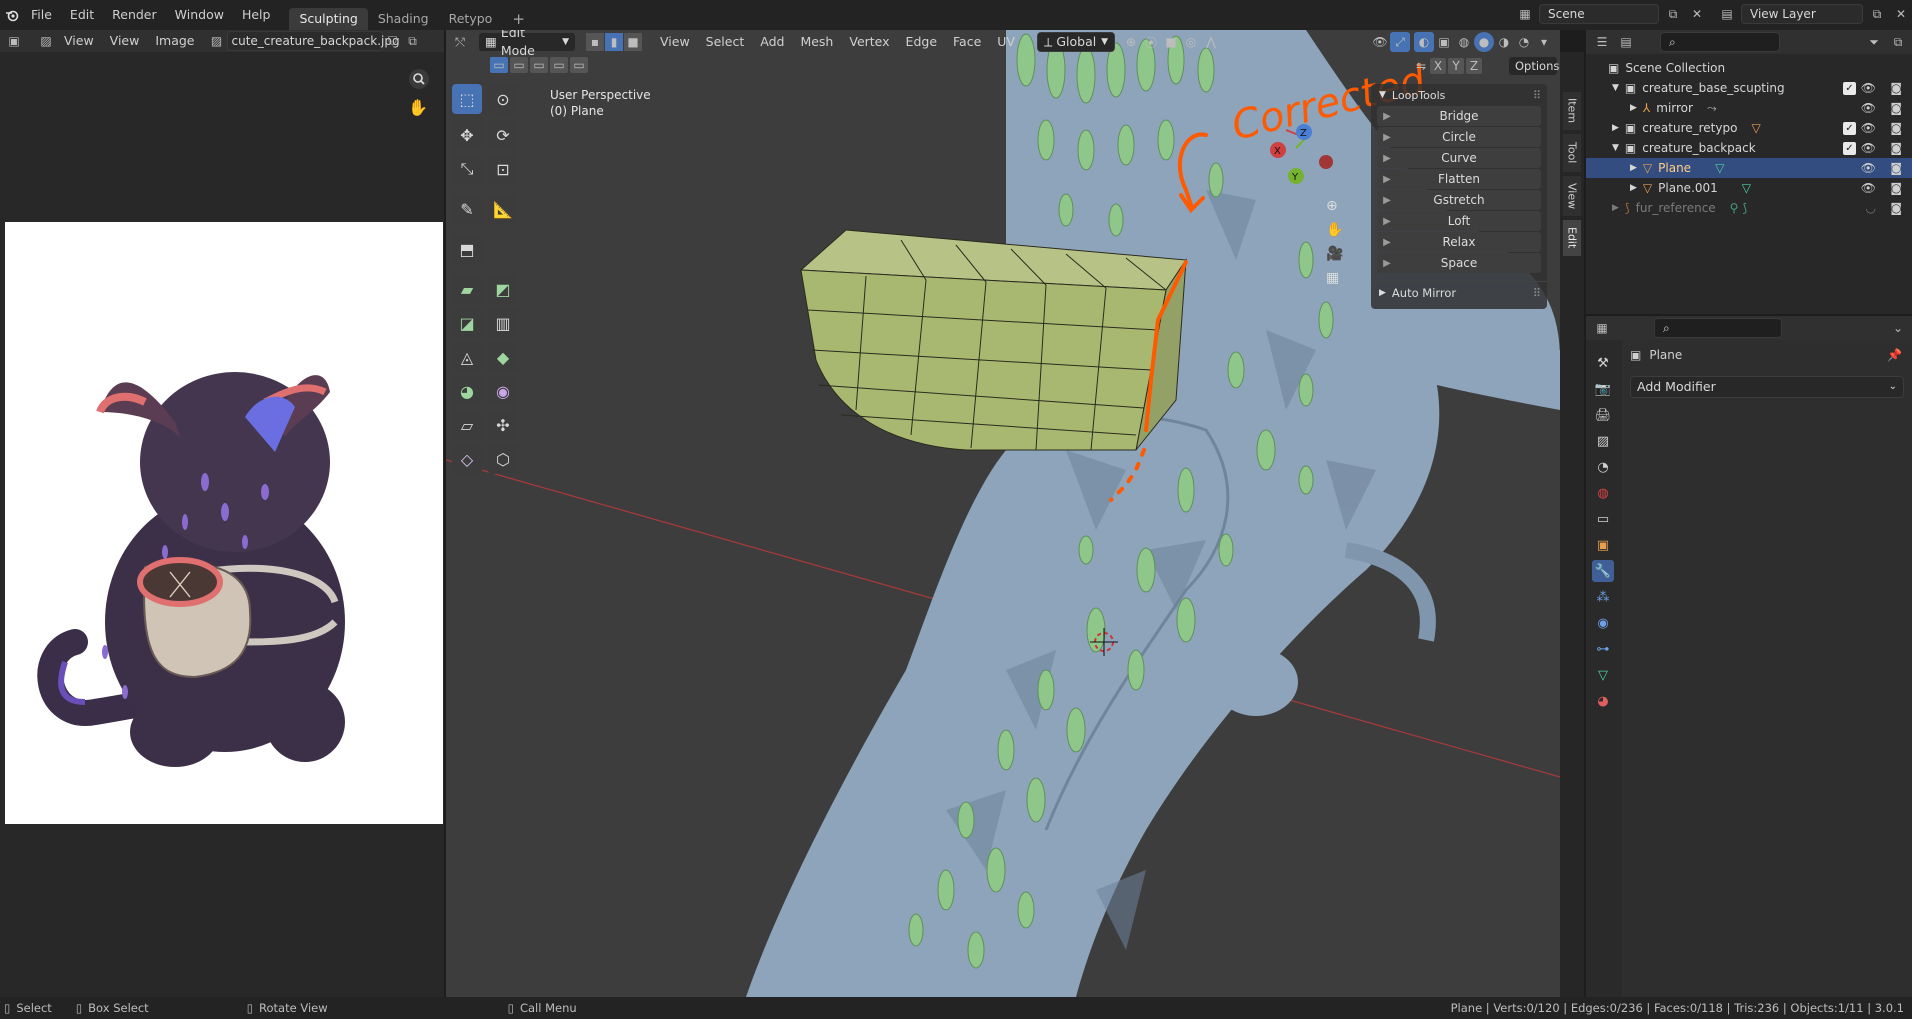  I want to click on wireframe-shading-icon: ◍, so click(1464, 42).